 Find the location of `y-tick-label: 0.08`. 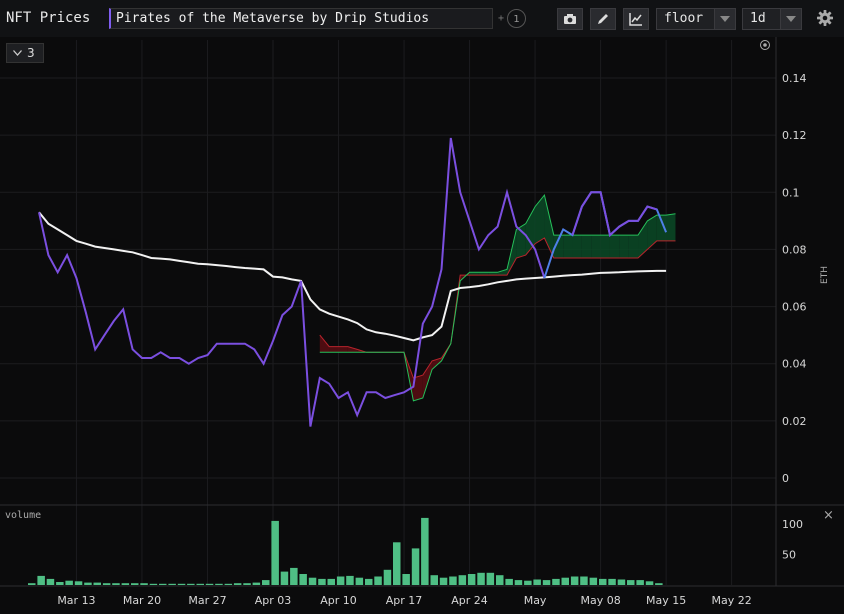

y-tick-label: 0.08 is located at coordinates (794, 249).